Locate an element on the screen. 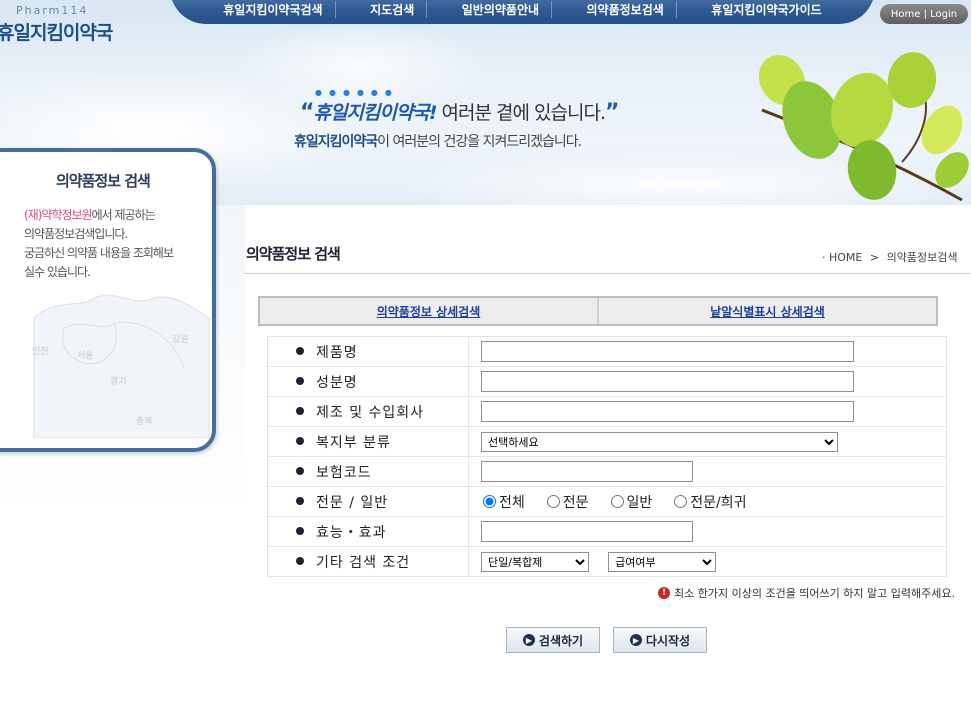 Image resolution: width=971 pixels, height=723 pixels. search-button: ▶ 검색하기 is located at coordinates (553, 640).